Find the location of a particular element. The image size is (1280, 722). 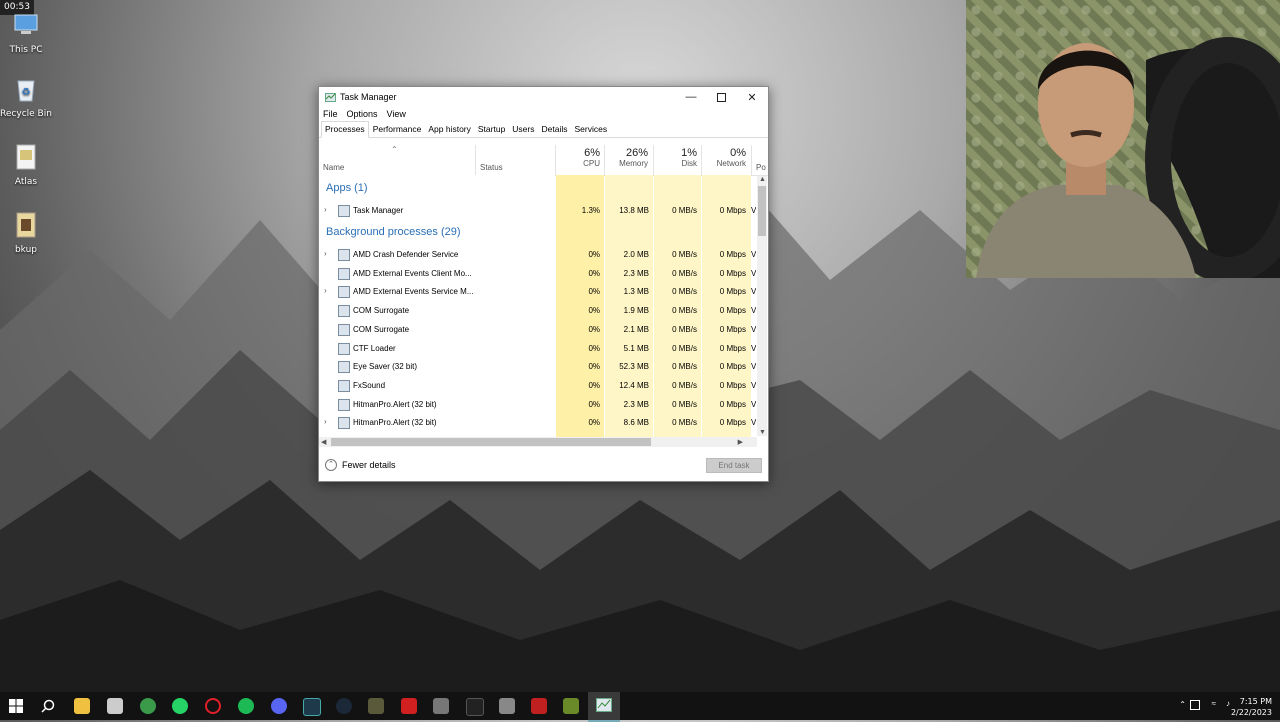

tab-performance: Performance is located at coordinates (397, 129).